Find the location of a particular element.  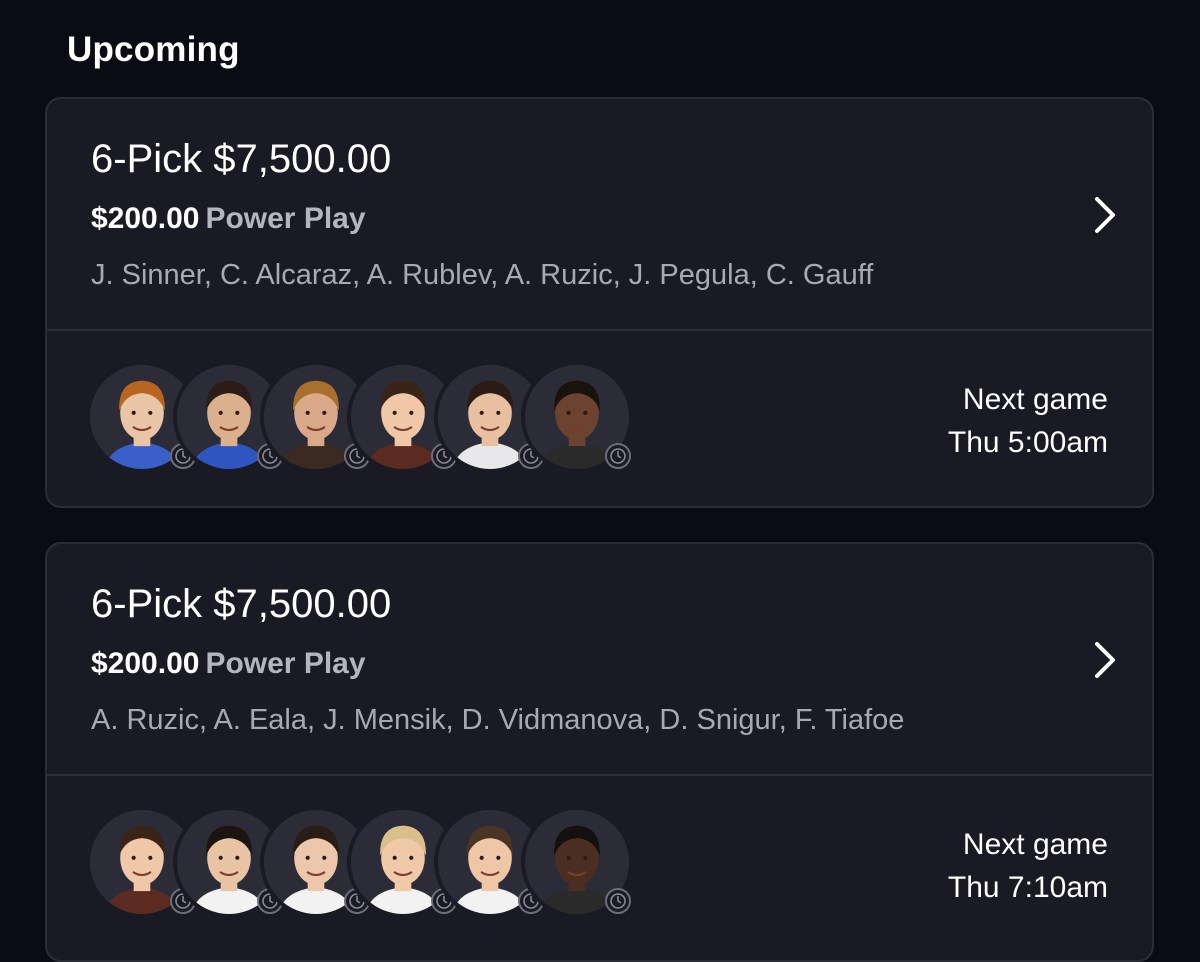

next-game-info: Next game Thu 7:10am is located at coordinates (1028, 866).